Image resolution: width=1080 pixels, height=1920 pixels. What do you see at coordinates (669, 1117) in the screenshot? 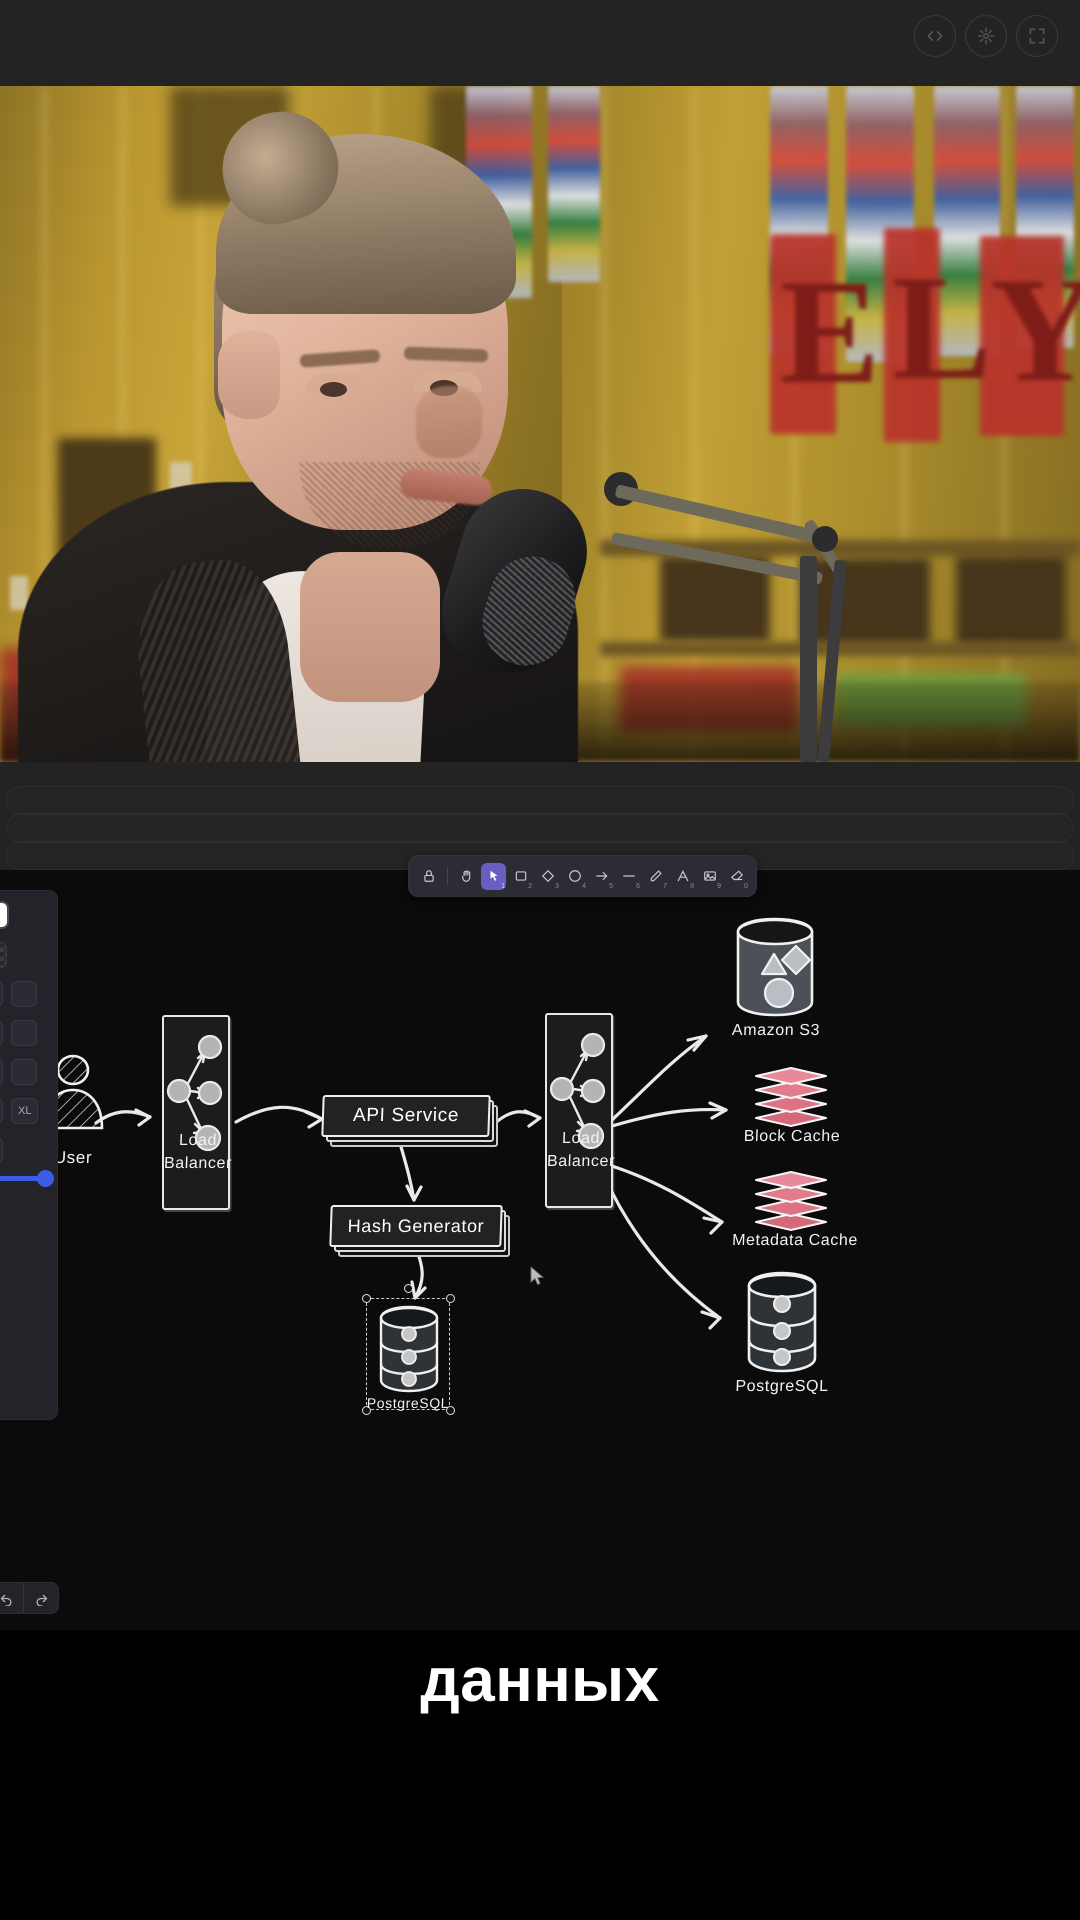
I see `edge-lb2-blockcache` at bounding box center [669, 1117].